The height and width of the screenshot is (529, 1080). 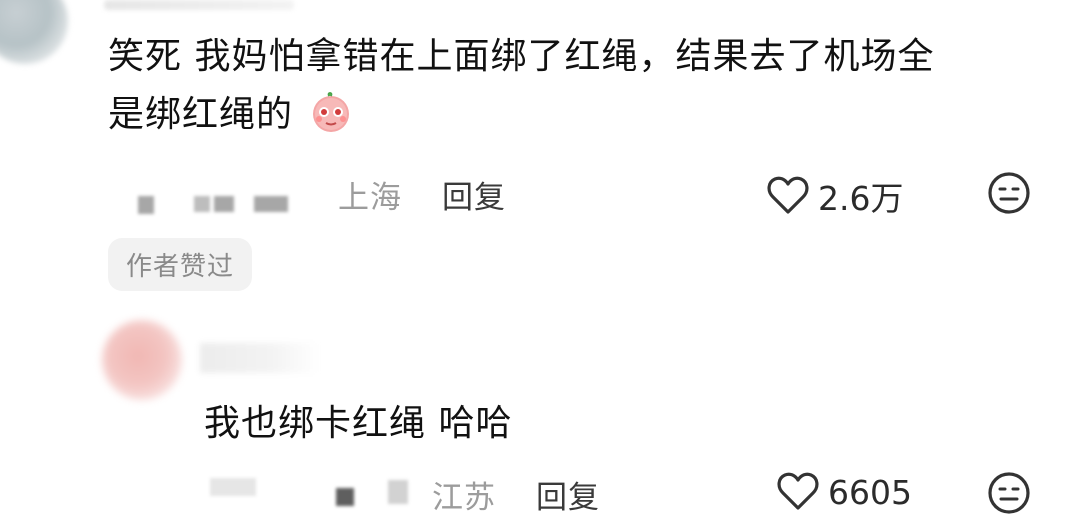 What do you see at coordinates (464, 498) in the screenshot?
I see `location-label: 江苏` at bounding box center [464, 498].